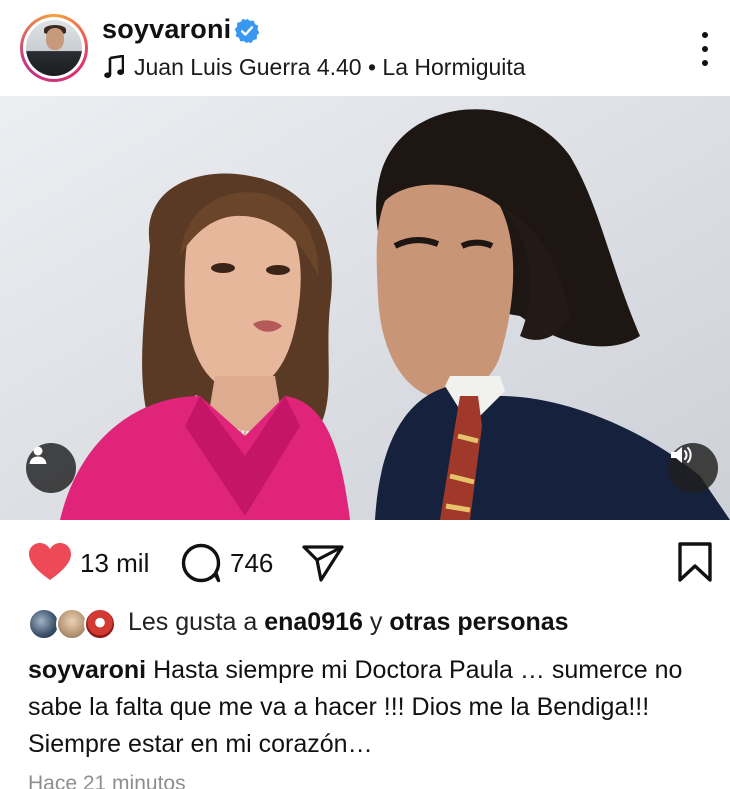 This screenshot has width=730, height=789. Describe the element at coordinates (73, 624) in the screenshot. I see `liker-avatars` at that location.